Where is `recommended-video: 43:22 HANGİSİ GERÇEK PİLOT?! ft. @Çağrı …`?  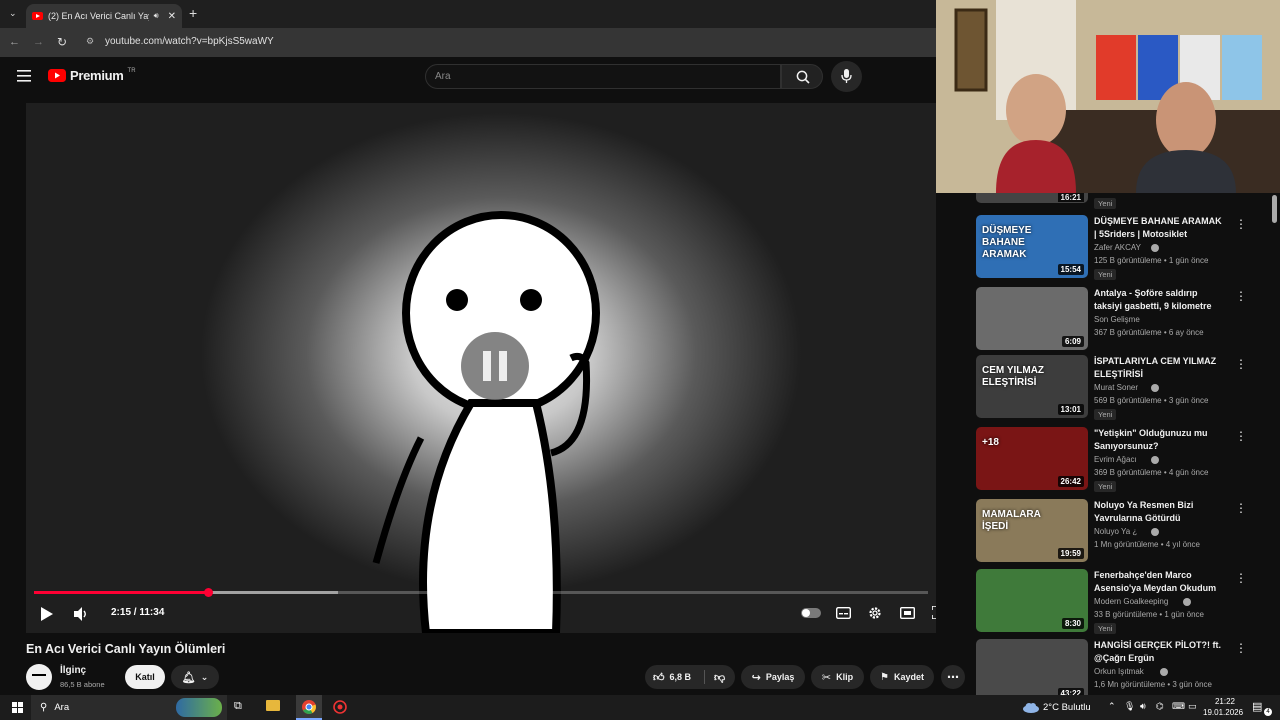
recommended-video: 43:22 HANGİSİ GERÇEK PİLOT?! ft. @Çağrı … is located at coordinates (1126, 671).